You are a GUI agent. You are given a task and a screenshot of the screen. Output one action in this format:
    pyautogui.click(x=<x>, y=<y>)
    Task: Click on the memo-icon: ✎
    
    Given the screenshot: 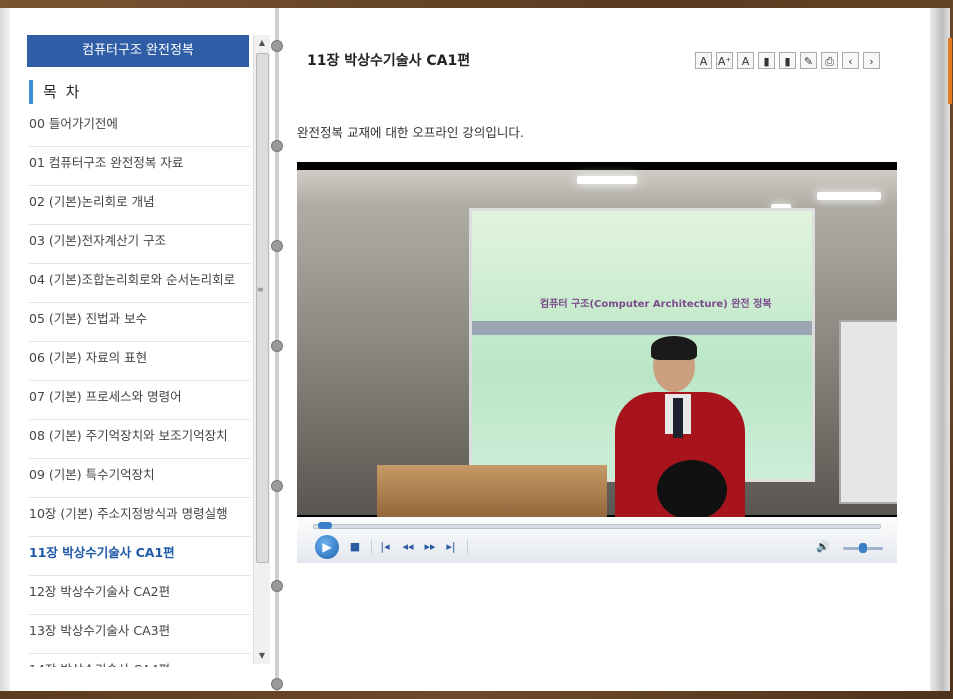 What is the action you would take?
    pyautogui.click(x=808, y=60)
    